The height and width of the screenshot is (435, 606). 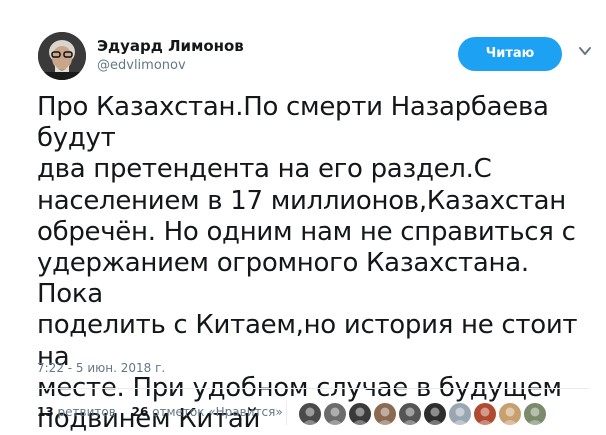 What do you see at coordinates (140, 412) in the screenshot?
I see `likes-count: 26` at bounding box center [140, 412].